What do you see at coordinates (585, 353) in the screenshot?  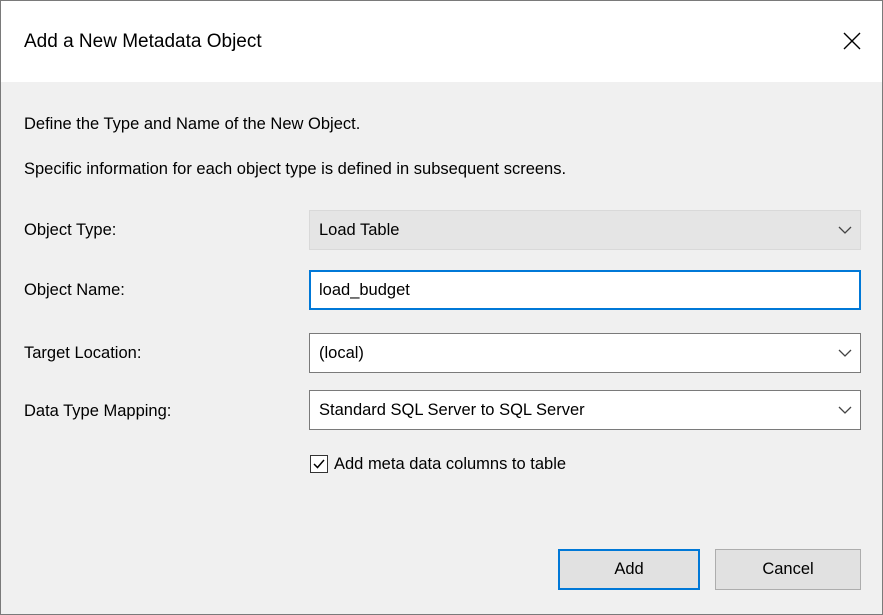 I see `target-location-combo: (local)` at bounding box center [585, 353].